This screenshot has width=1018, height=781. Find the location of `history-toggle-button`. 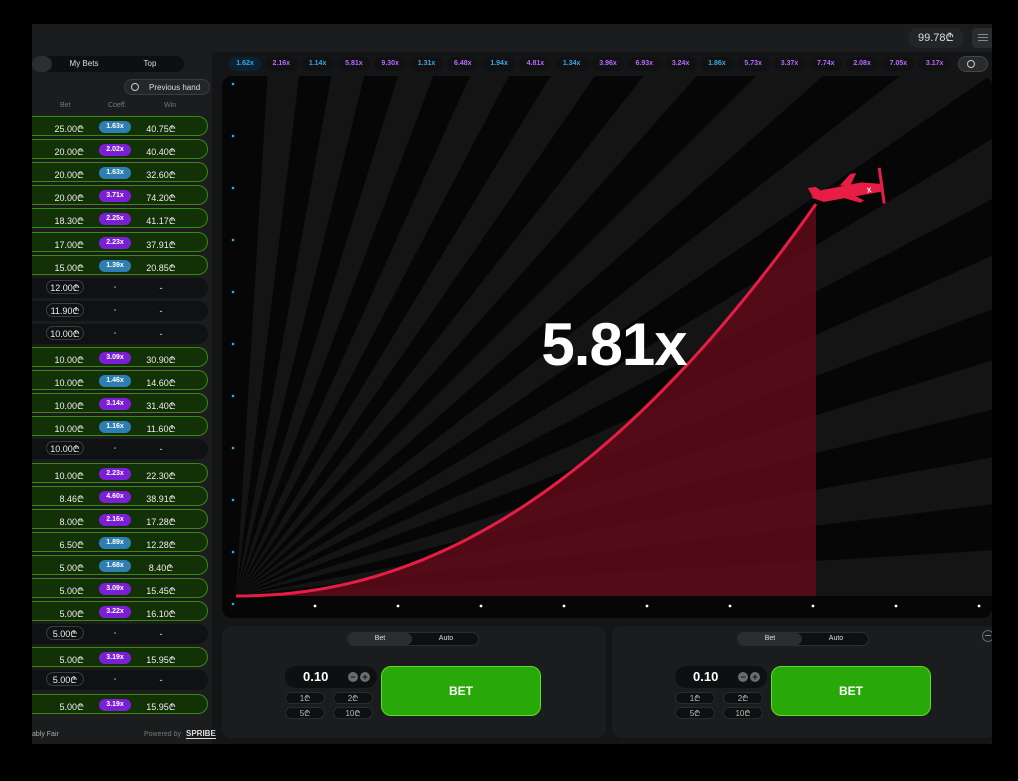

history-toggle-button is located at coordinates (973, 64).